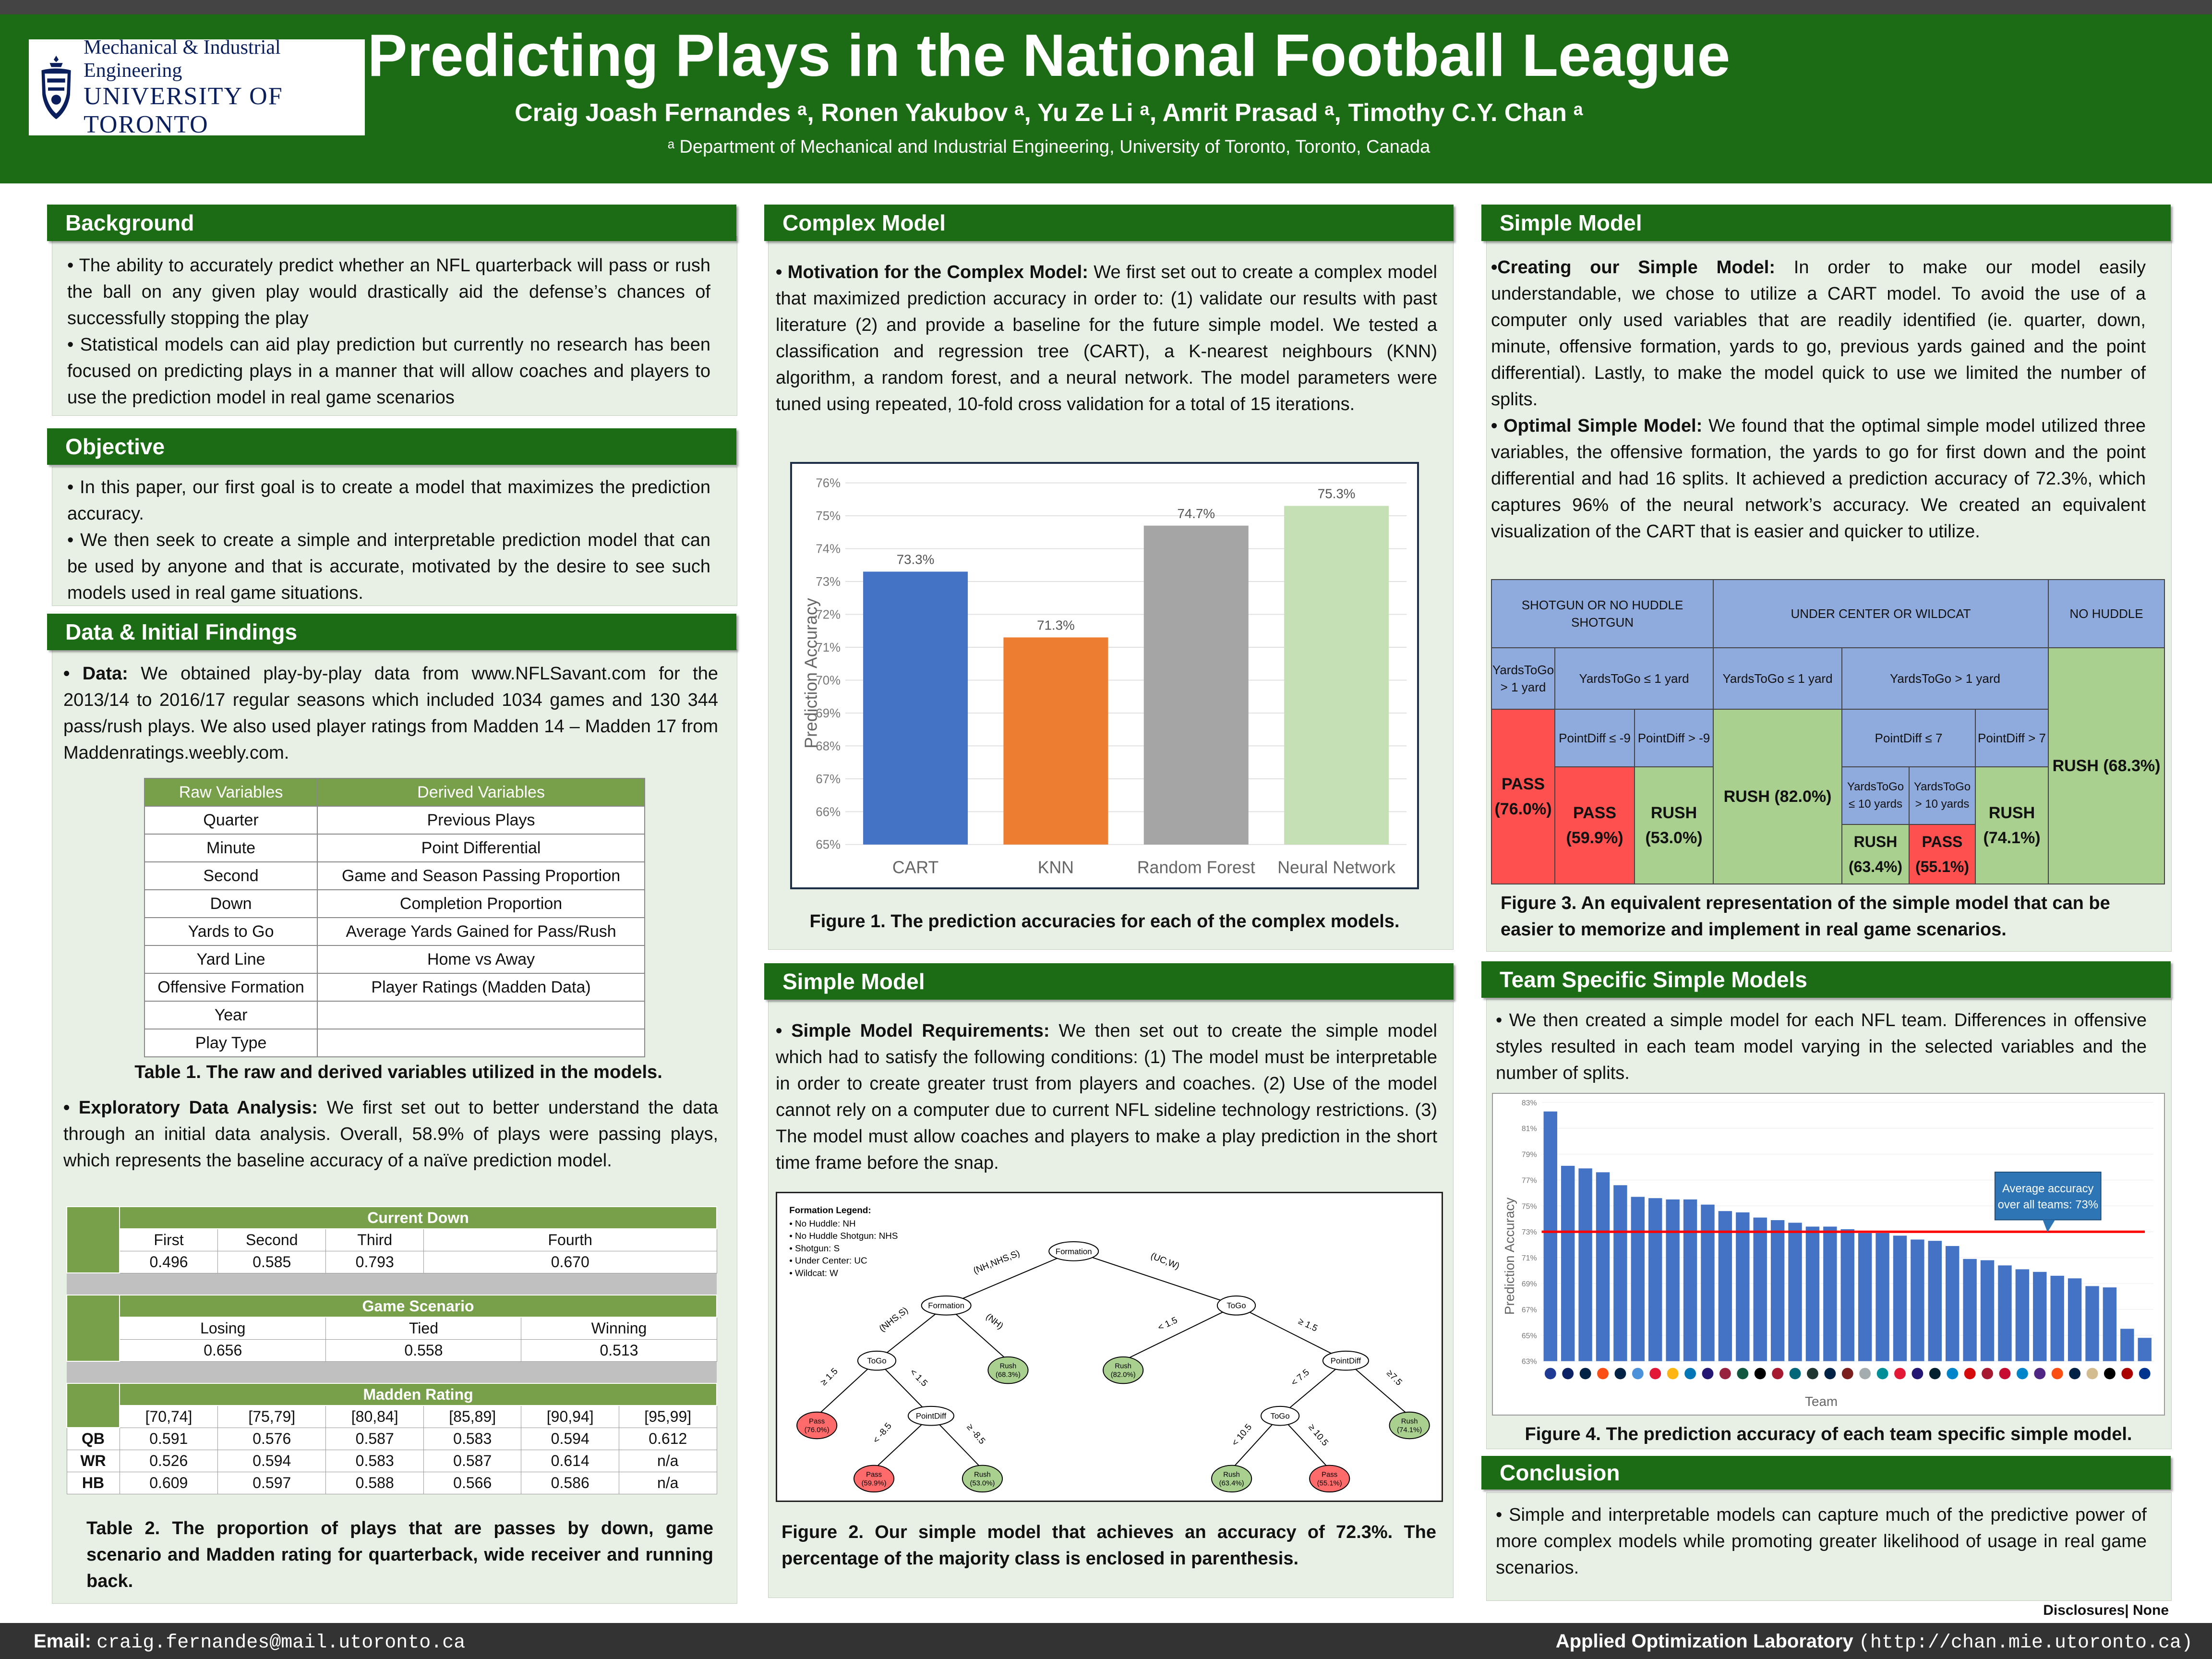 The width and height of the screenshot is (2212, 1659). Describe the element at coordinates (1336, 867) in the screenshot. I see `chart1-category: Neural Network` at that location.